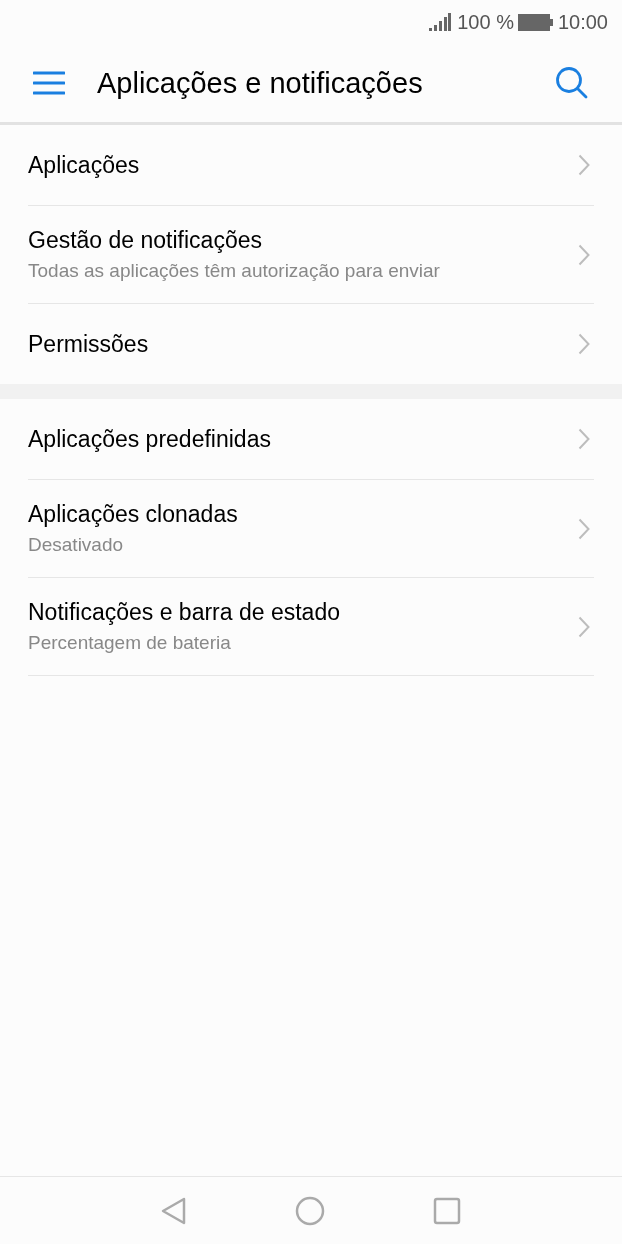 The height and width of the screenshot is (1244, 622). I want to click on settings-item: Notificações e barra de estado Percentagem de bateria, so click(311, 627).